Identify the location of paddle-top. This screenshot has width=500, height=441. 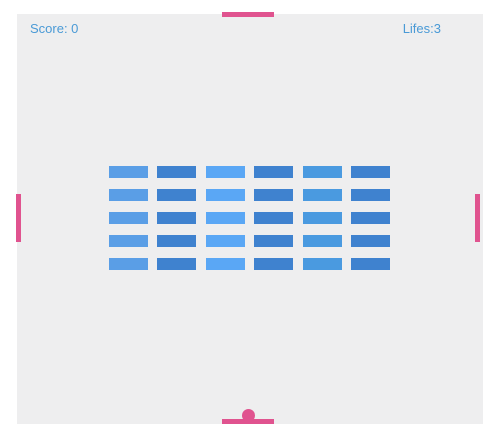
(248, 14).